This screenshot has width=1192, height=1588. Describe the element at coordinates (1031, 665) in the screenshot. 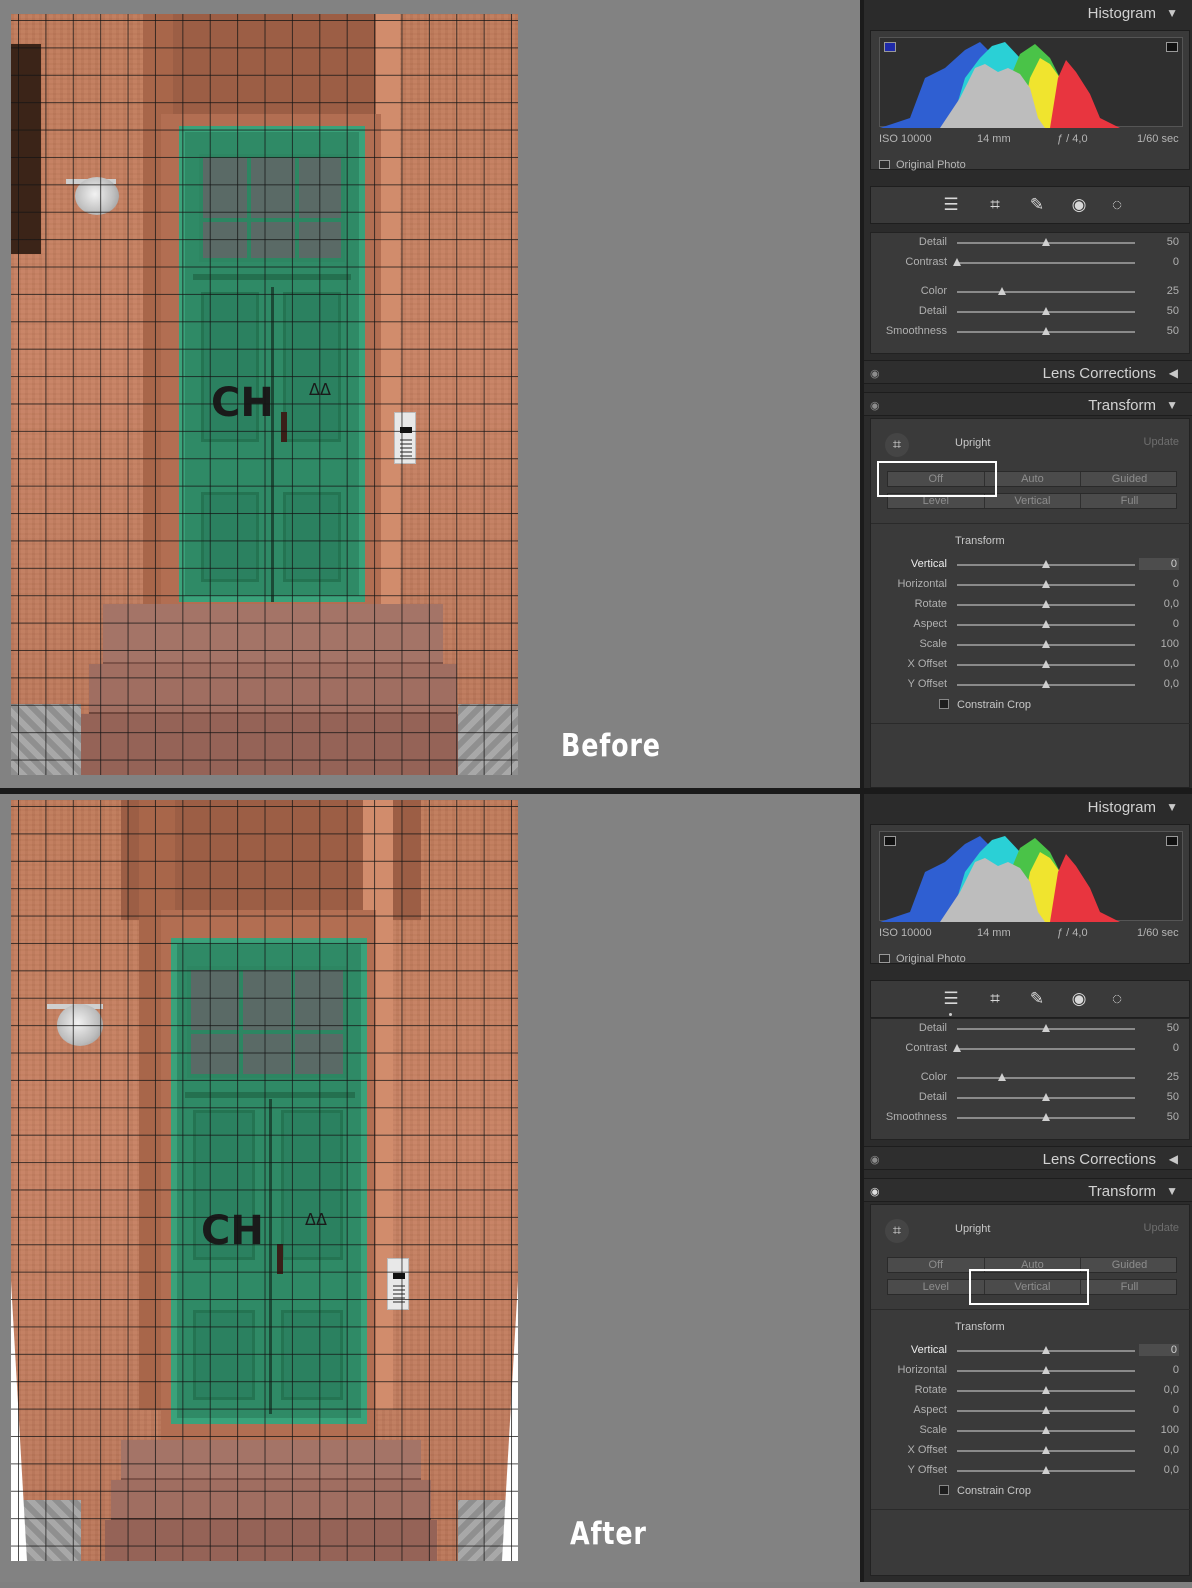

I see `slider-x-offset: X Offset 0,0` at that location.